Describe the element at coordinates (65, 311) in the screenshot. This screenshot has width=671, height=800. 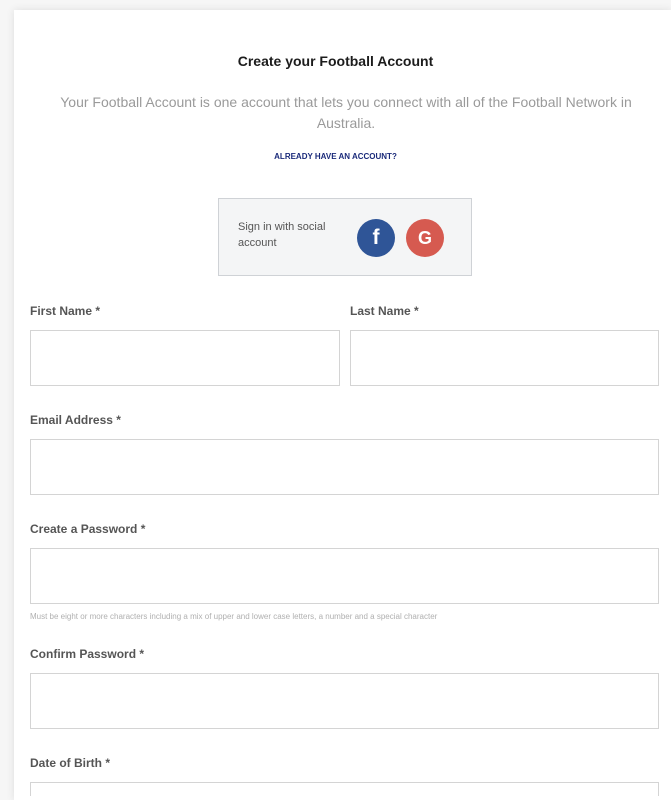
I see `first-name-label: First Name *` at that location.